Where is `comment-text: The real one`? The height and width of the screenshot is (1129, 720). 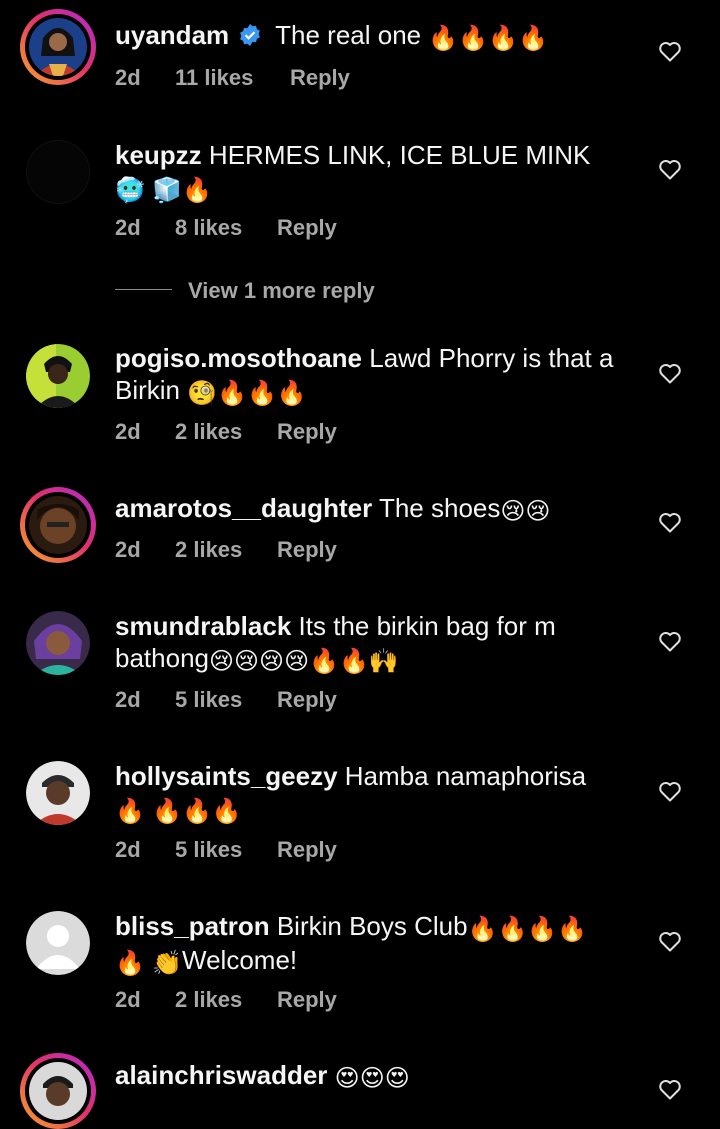
comment-text: The real one is located at coordinates (348, 35).